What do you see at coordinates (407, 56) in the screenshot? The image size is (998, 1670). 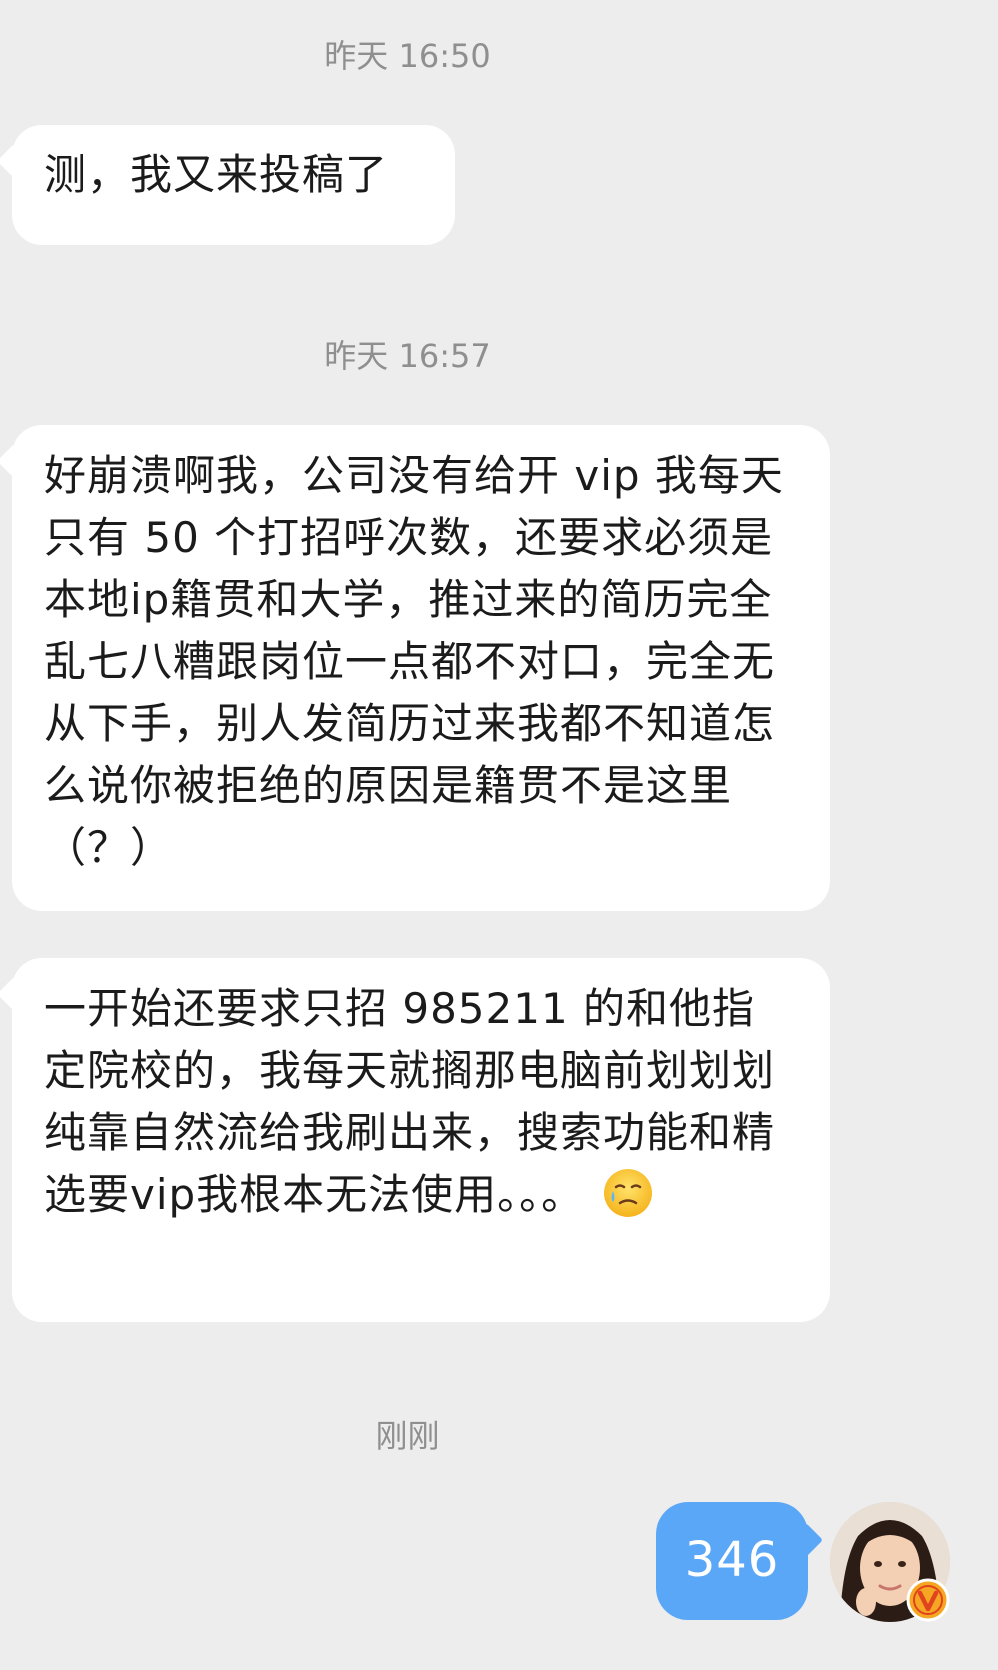 I see `timestamp: 昨天 16:50` at bounding box center [407, 56].